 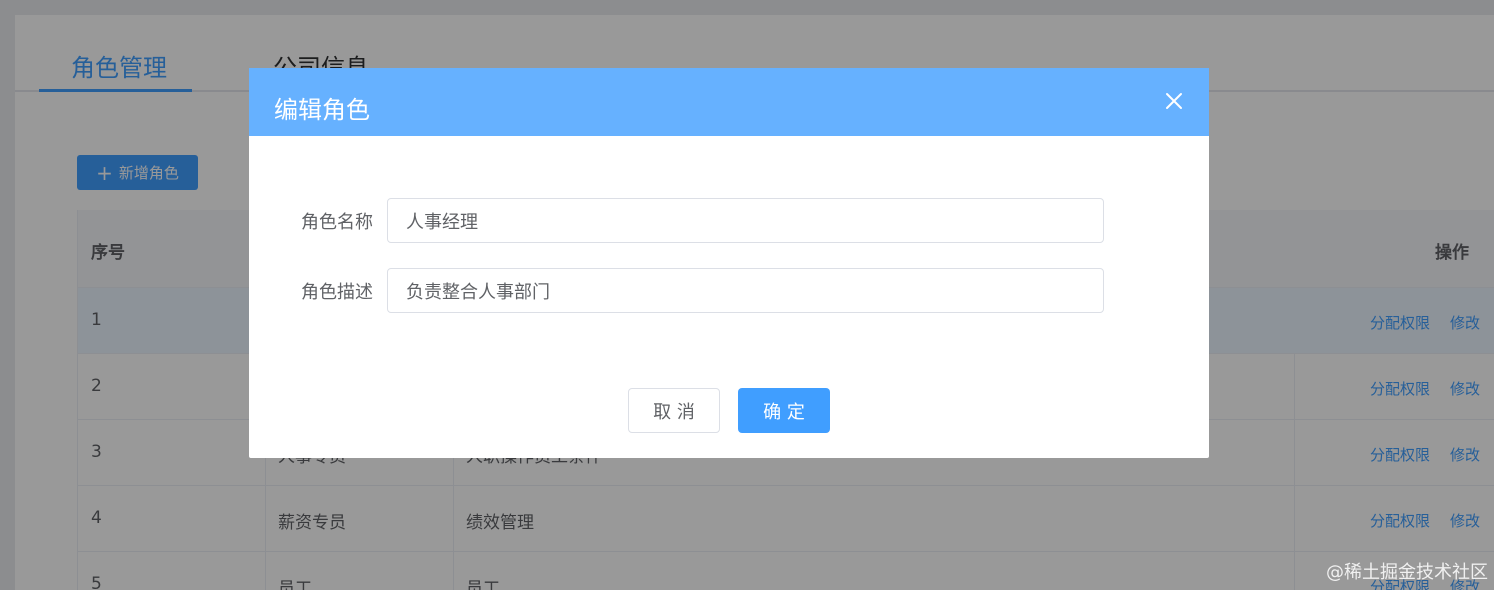 I want to click on cancel-button: 取 消, so click(x=674, y=410).